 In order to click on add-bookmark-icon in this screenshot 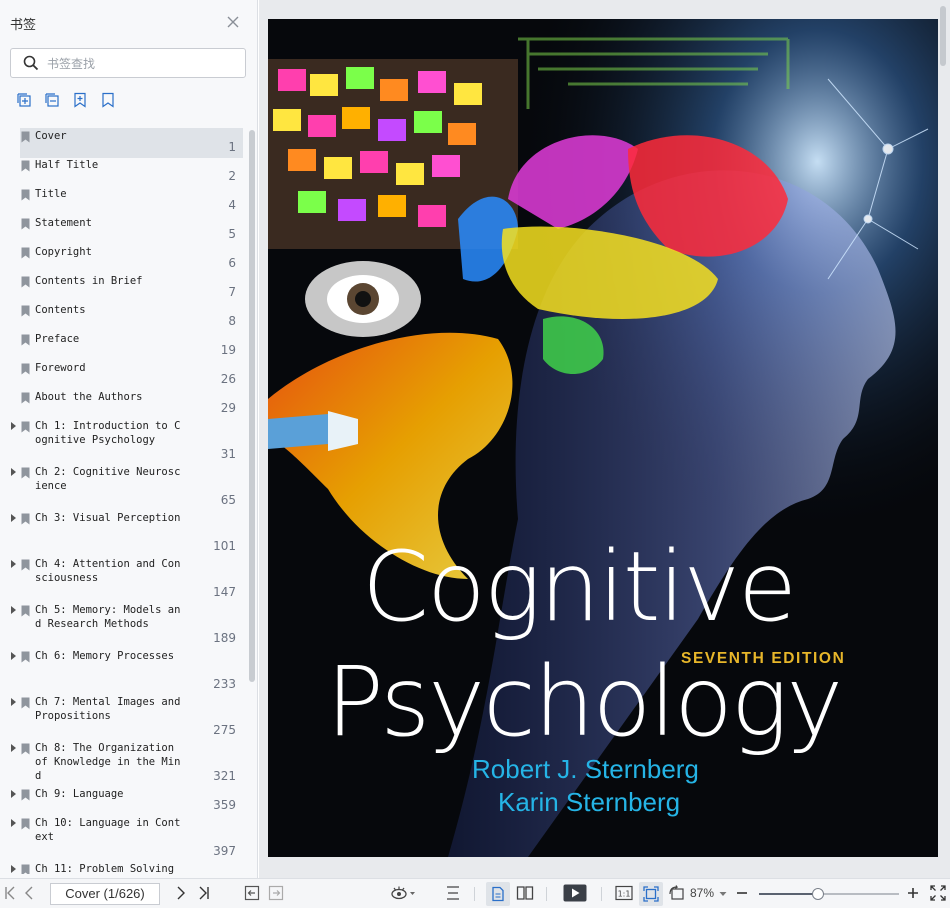, I will do `click(80, 100)`.